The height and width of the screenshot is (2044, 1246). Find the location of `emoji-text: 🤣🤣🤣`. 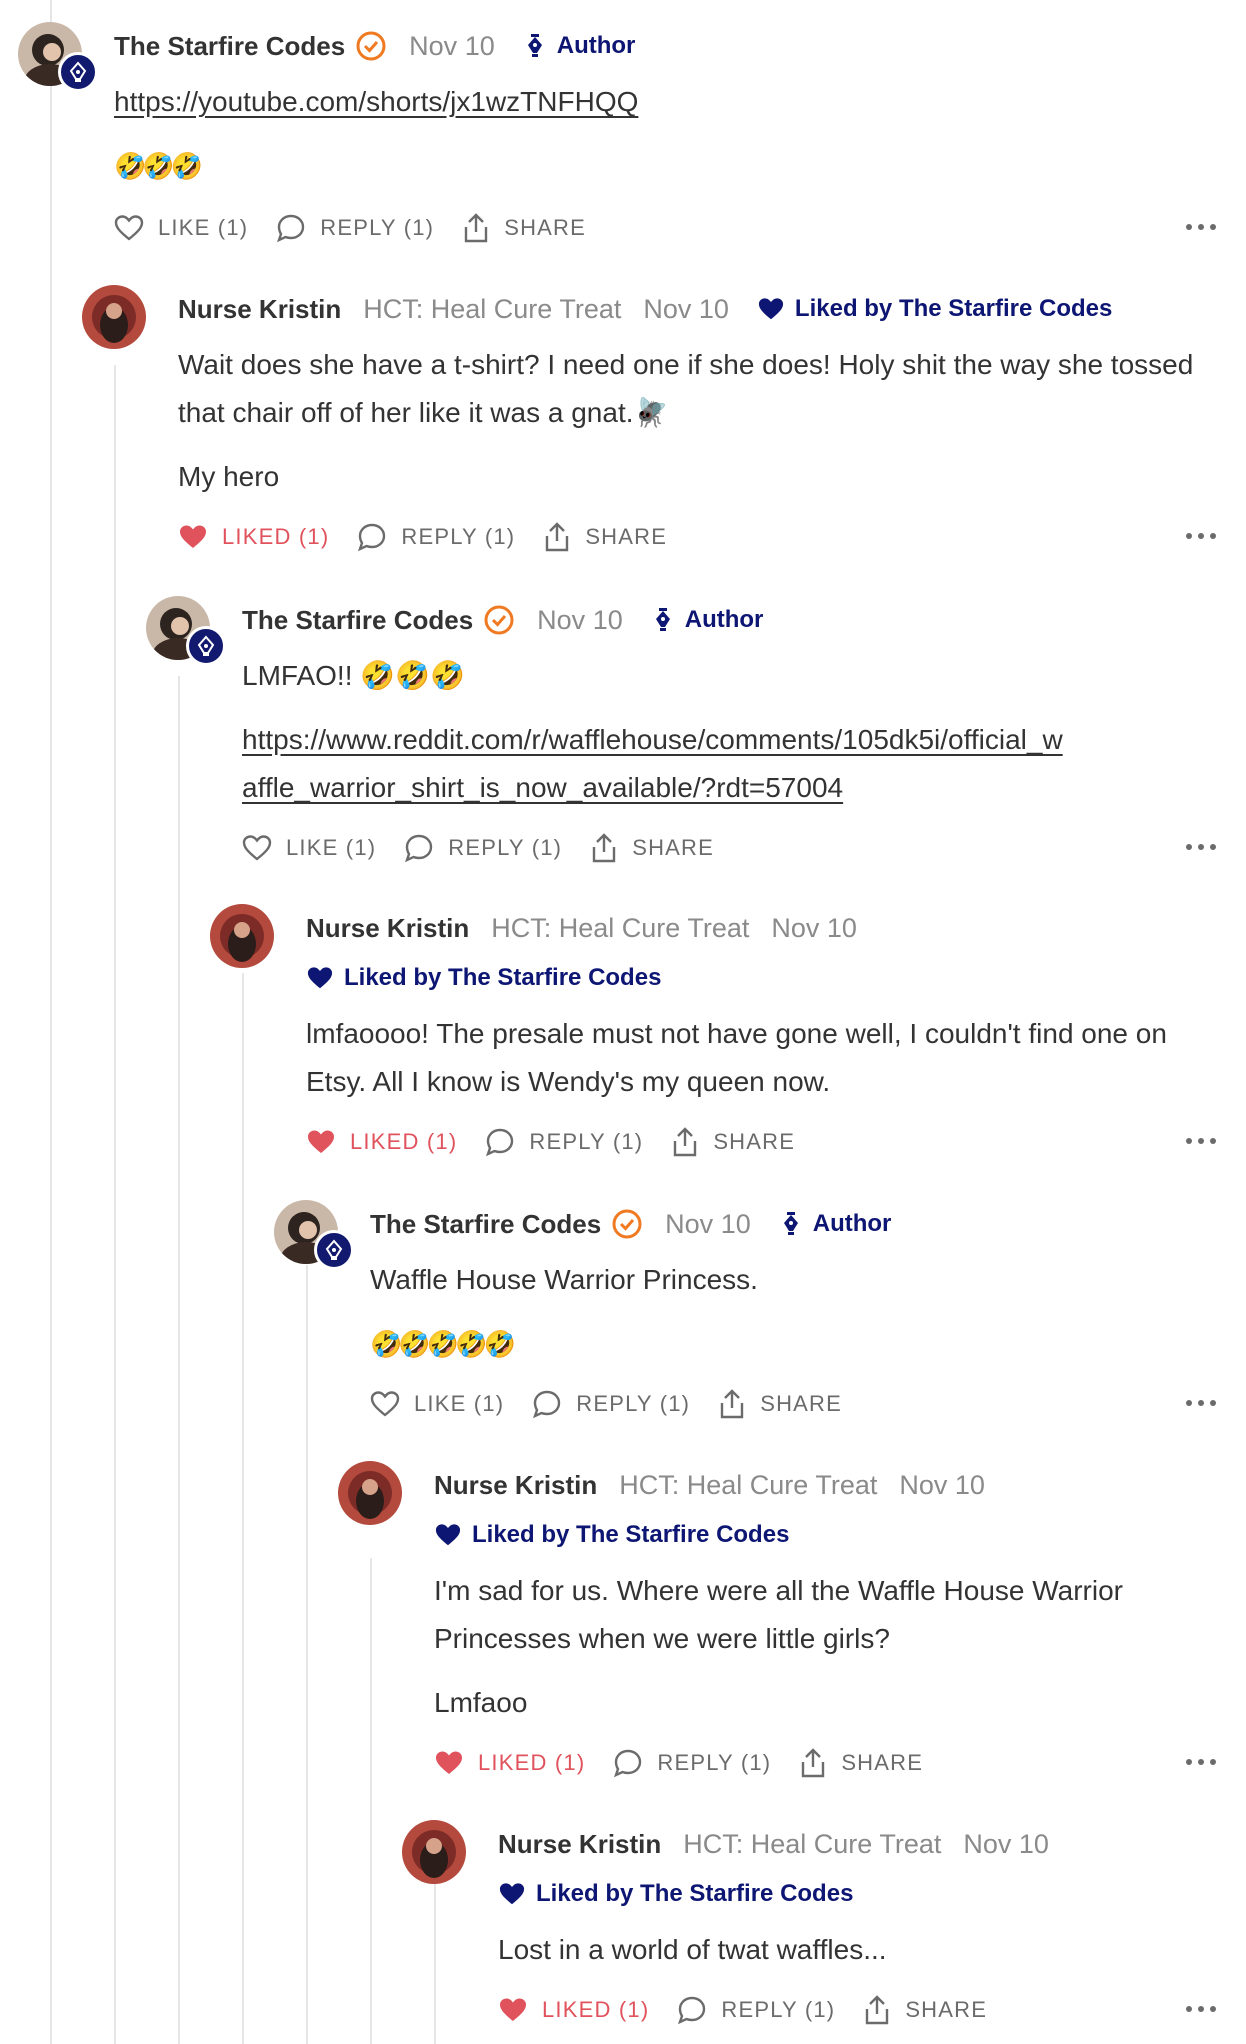

emoji-text: 🤣🤣🤣 is located at coordinates (158, 166).